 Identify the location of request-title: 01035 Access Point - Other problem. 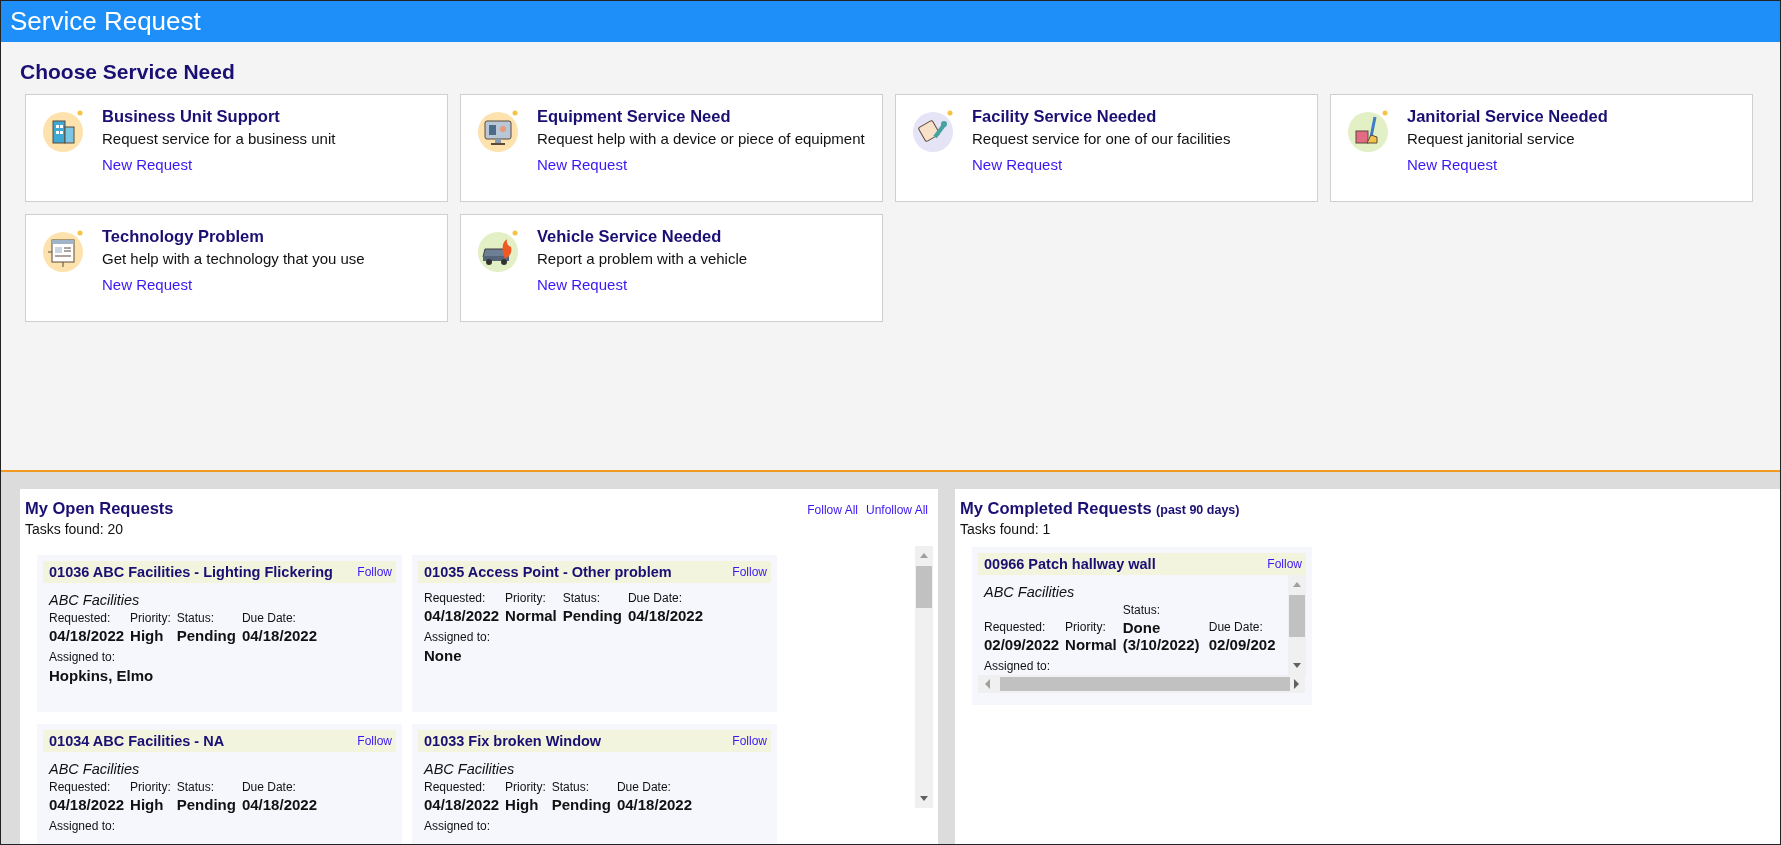
(548, 572).